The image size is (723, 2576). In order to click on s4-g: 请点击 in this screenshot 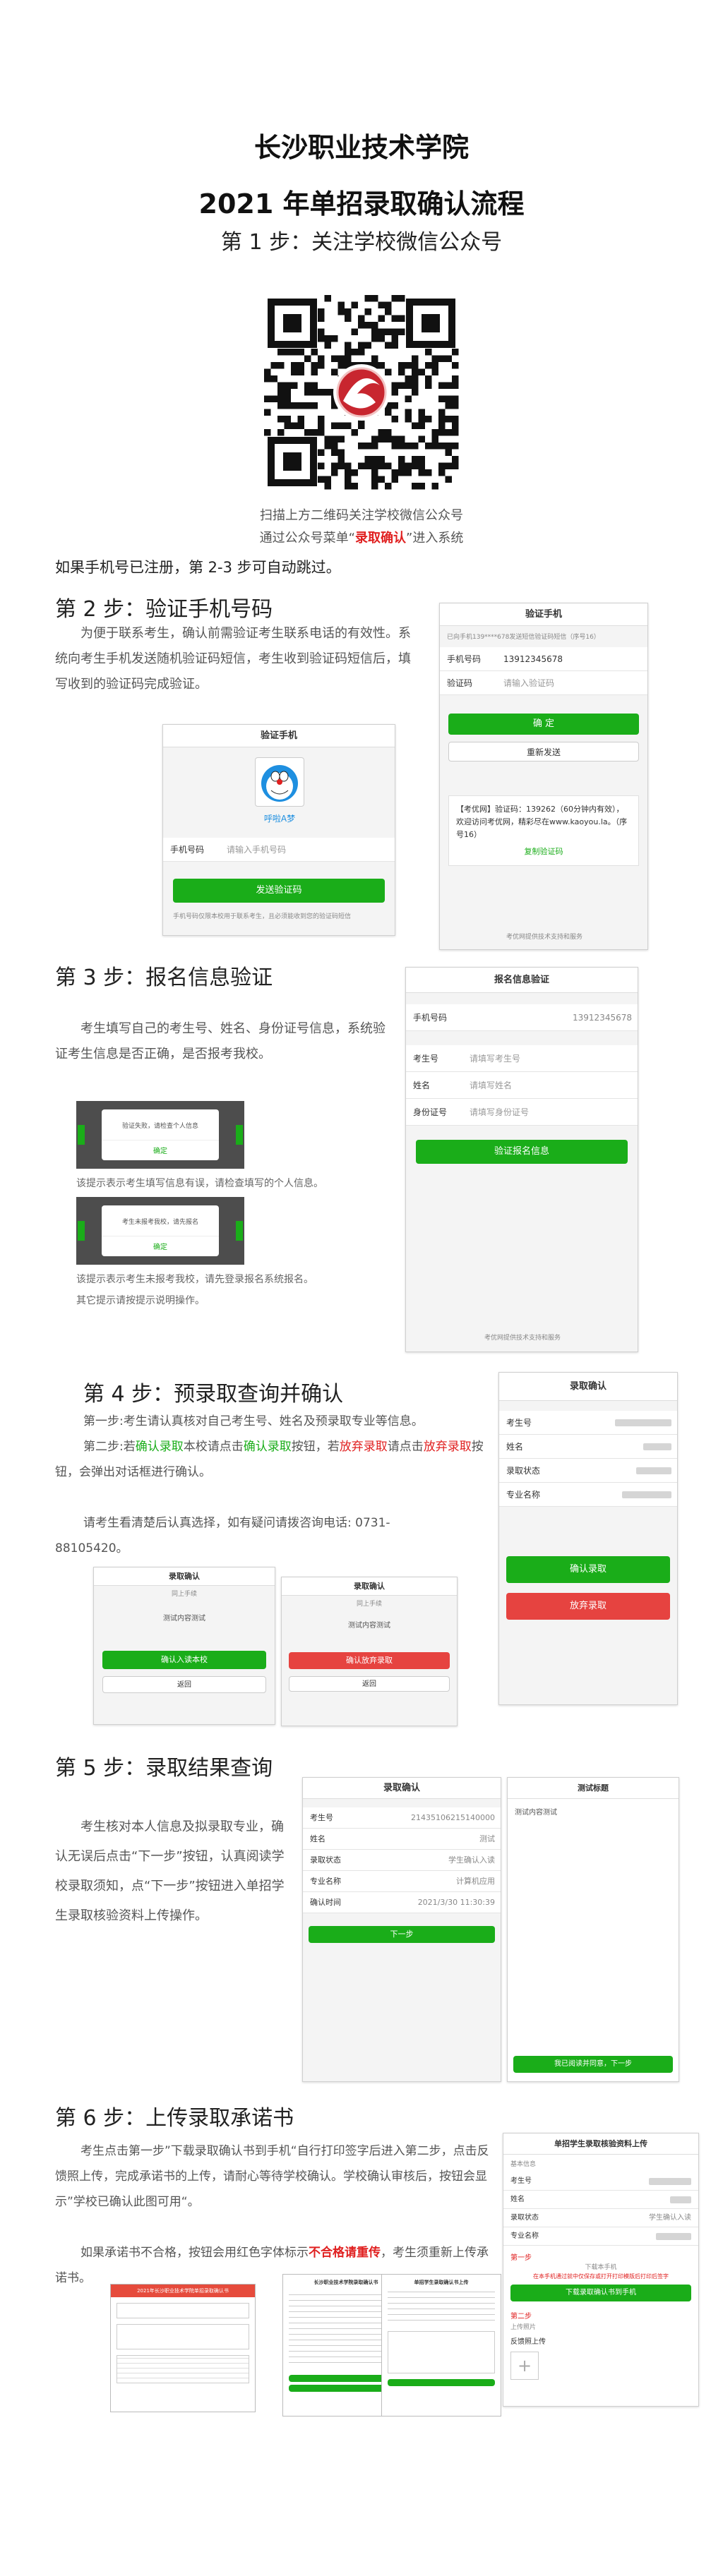, I will do `click(405, 1447)`.